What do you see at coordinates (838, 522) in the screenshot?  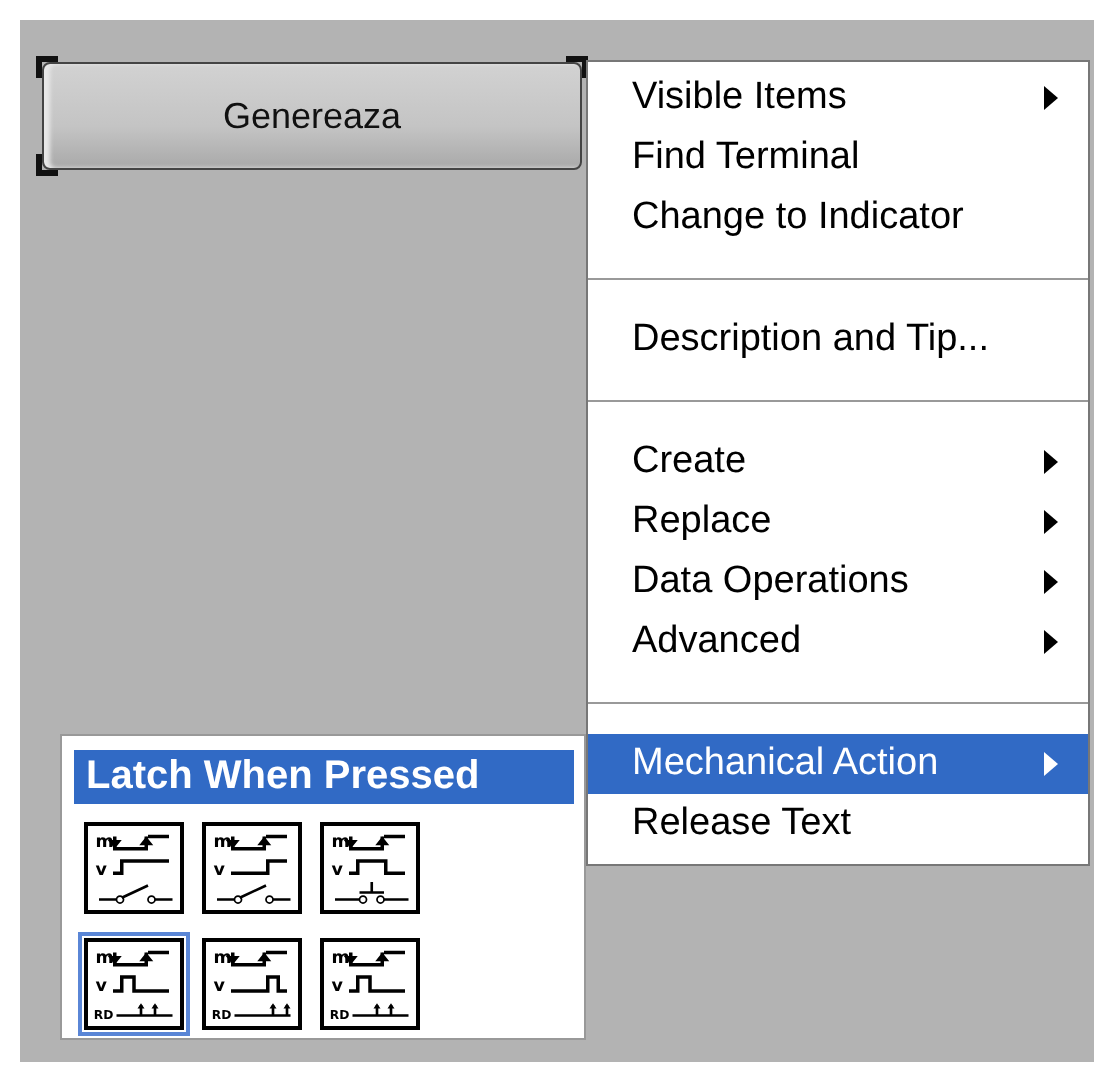 I see `menu-item: Replace` at bounding box center [838, 522].